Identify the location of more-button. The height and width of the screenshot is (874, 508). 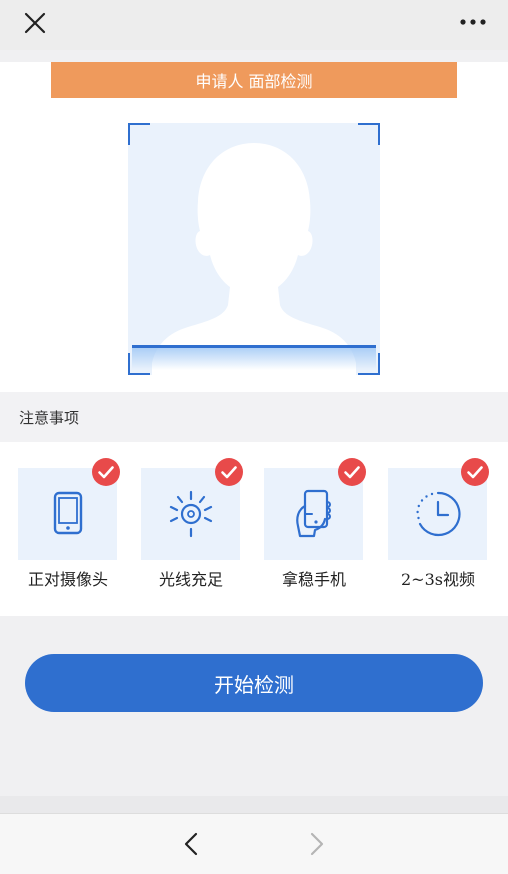
(473, 22).